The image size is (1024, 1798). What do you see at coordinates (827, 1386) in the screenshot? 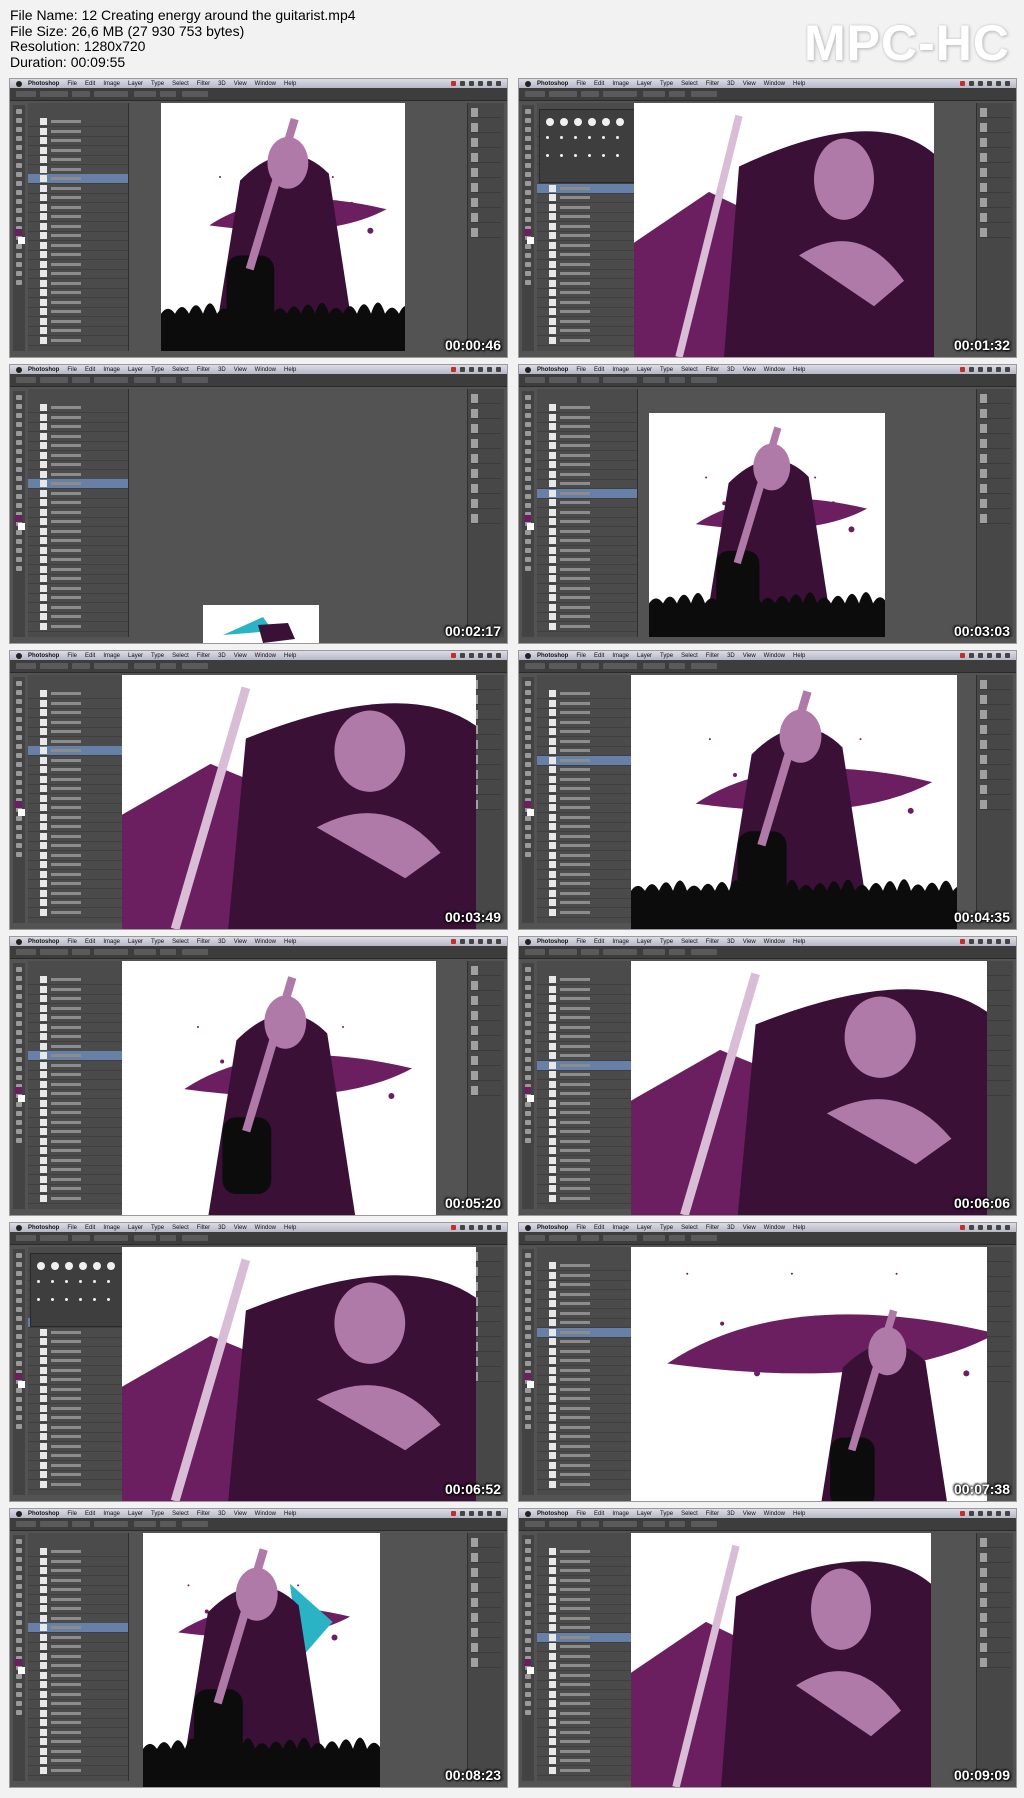
I see `artwork-image` at bounding box center [827, 1386].